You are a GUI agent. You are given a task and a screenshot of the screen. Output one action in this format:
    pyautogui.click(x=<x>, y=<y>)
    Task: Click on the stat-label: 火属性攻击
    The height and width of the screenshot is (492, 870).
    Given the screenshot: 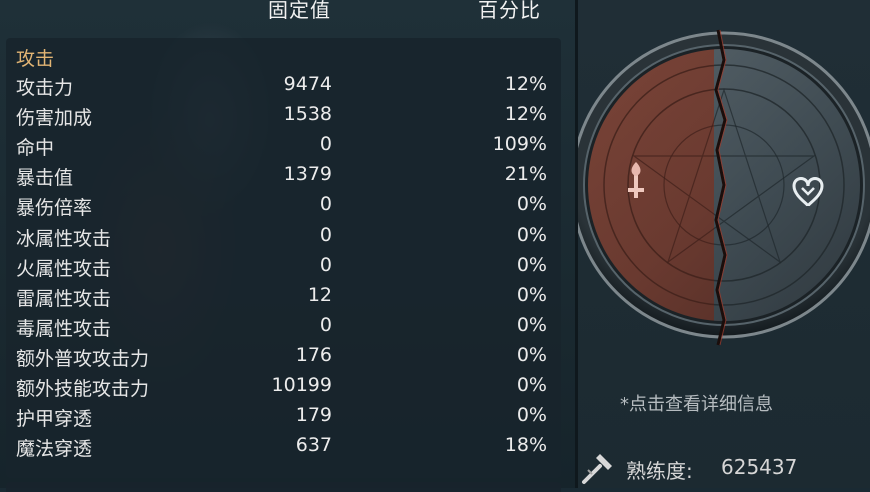 What is the action you would take?
    pyautogui.click(x=64, y=268)
    